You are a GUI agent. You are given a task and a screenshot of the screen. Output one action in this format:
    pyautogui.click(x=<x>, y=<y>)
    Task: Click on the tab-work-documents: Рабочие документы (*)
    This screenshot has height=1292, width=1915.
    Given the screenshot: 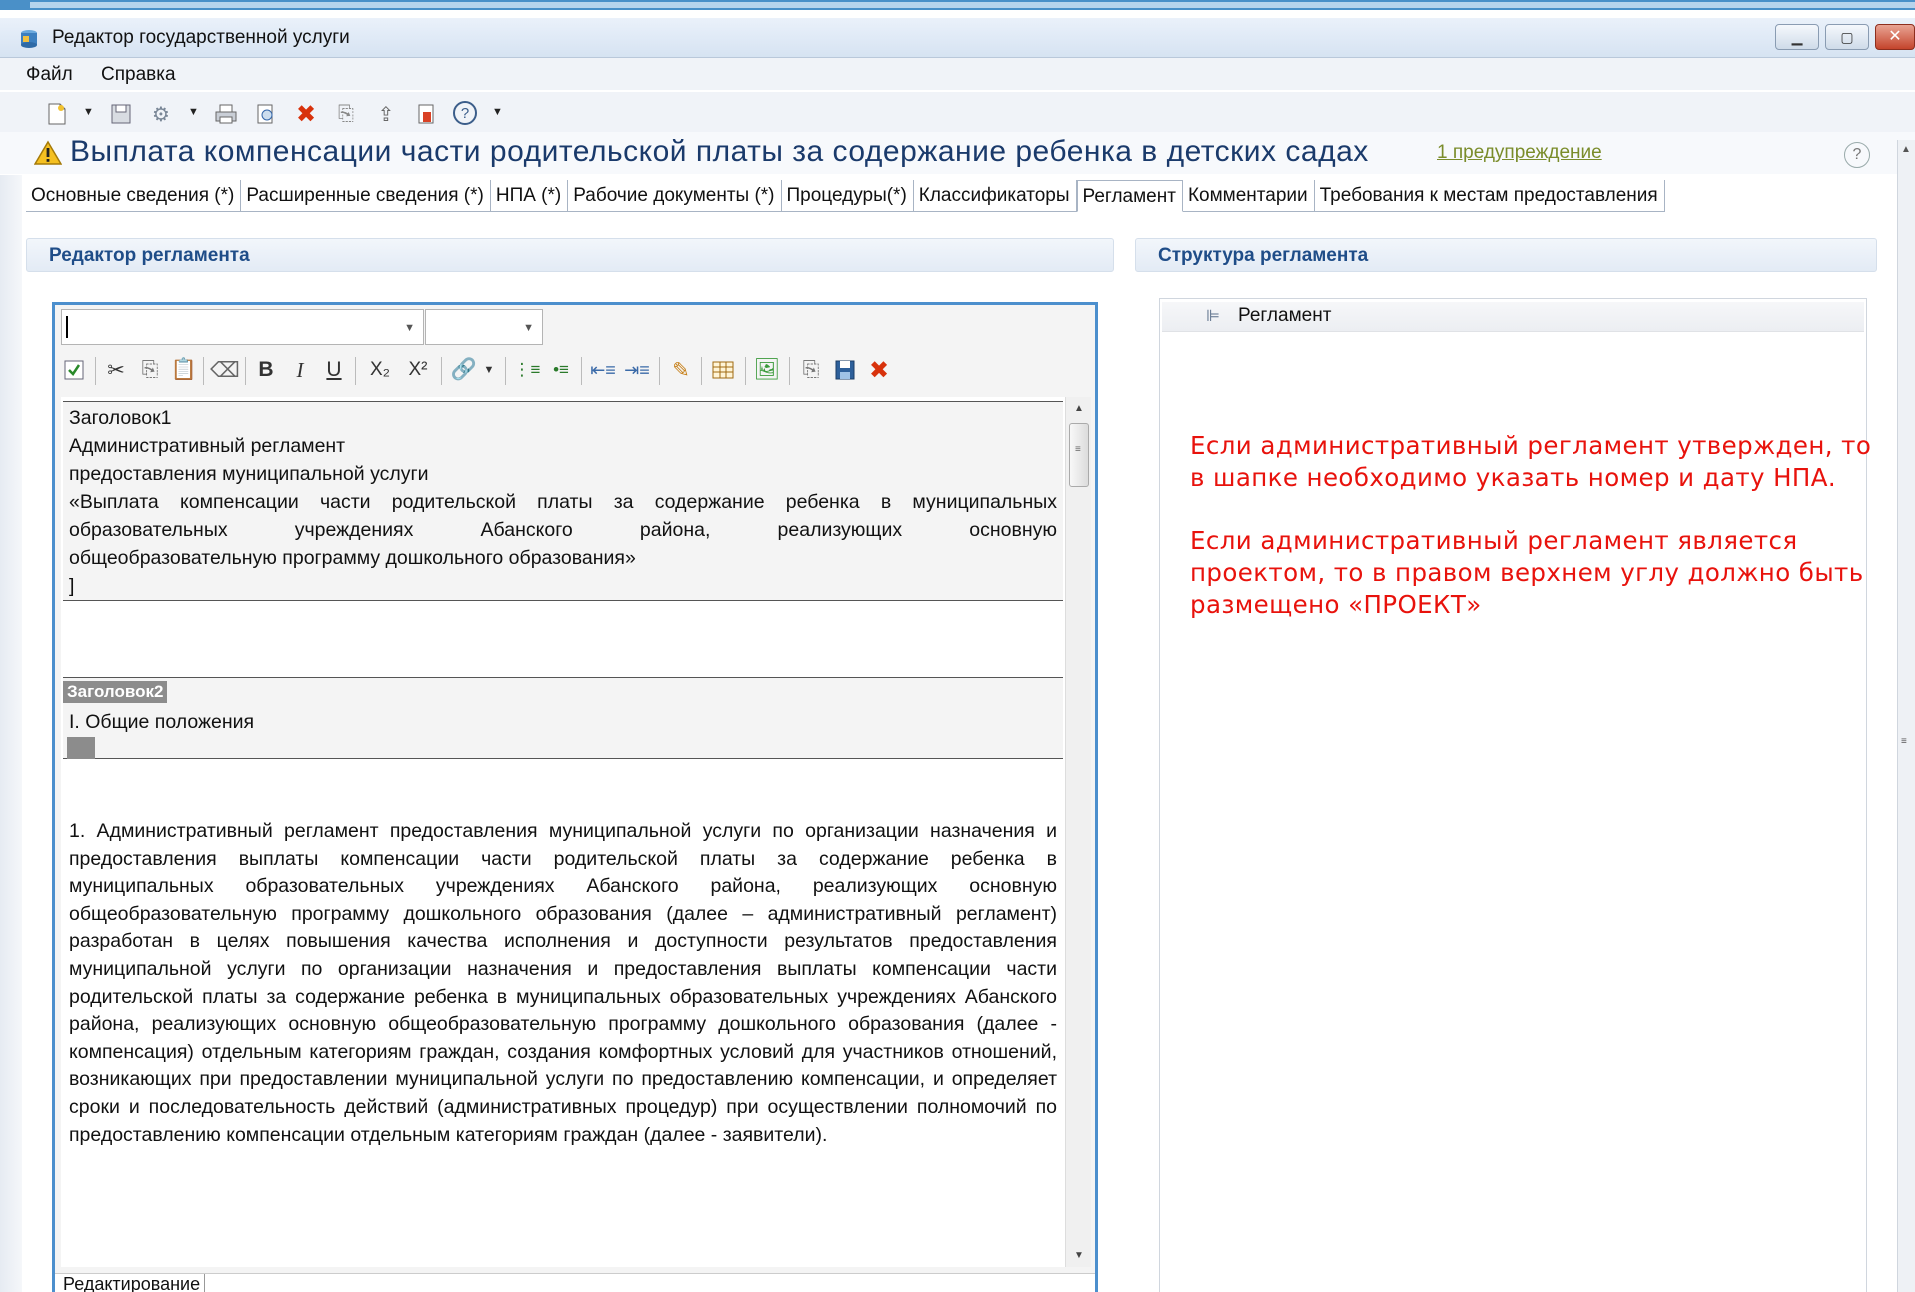 What is the action you would take?
    pyautogui.click(x=675, y=196)
    